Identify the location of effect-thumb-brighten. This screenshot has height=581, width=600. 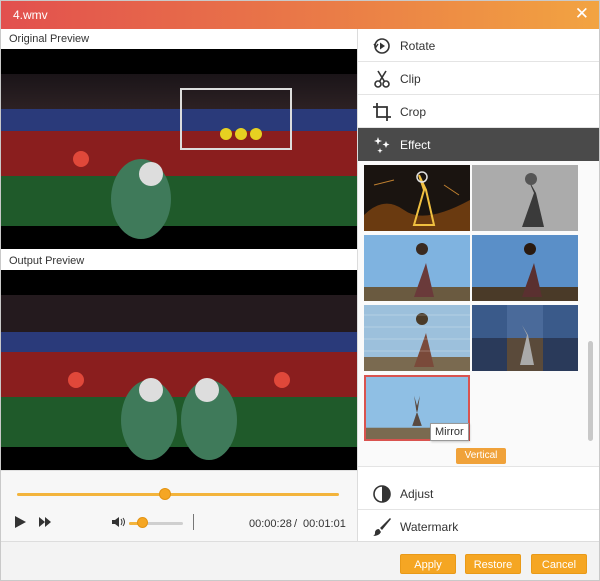
(525, 268).